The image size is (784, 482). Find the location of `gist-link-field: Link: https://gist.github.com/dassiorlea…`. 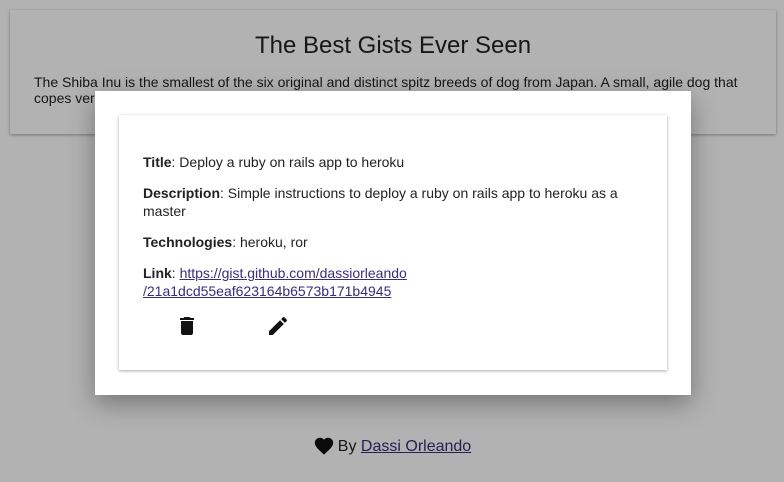

gist-link-field: Link: https://gist.github.com/dassiorlea… is located at coordinates (393, 282).